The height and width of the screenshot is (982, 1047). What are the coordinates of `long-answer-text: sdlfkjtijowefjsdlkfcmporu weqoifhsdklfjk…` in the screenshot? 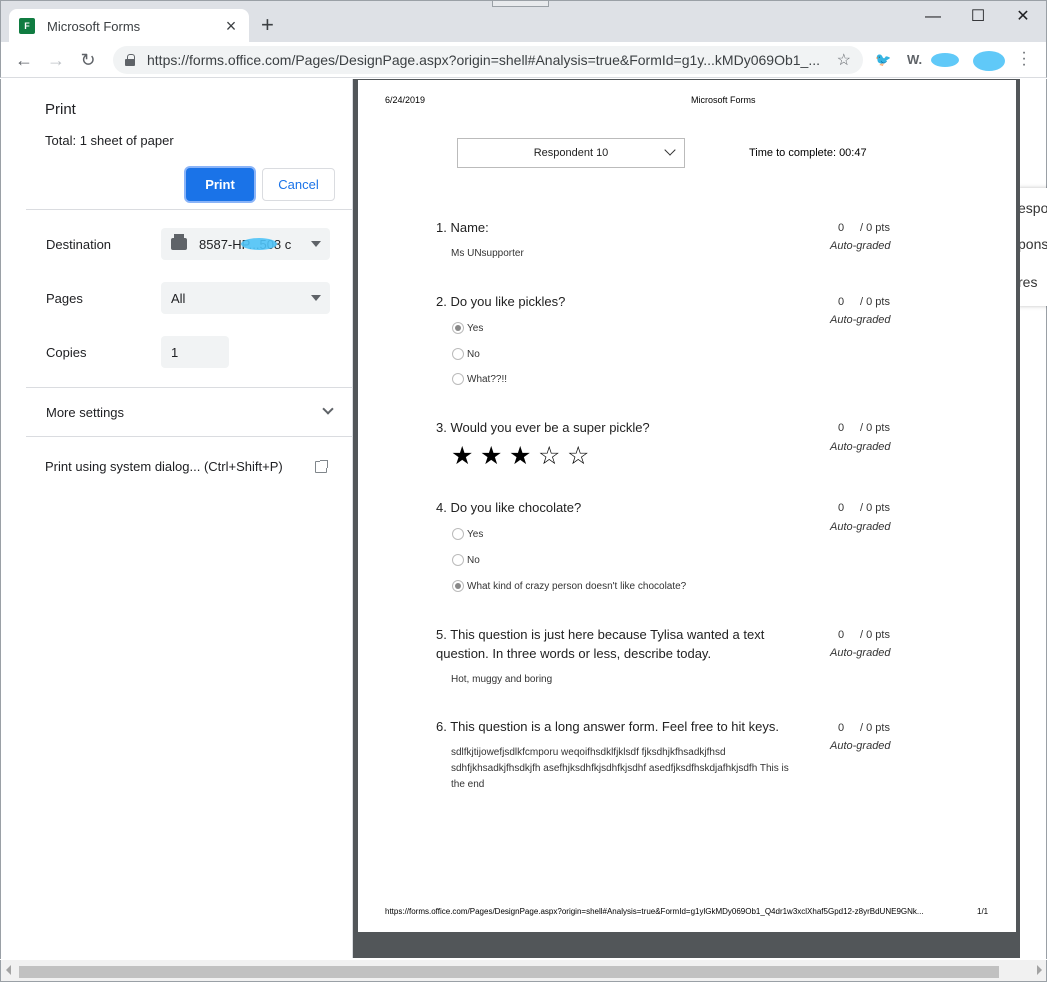 It's located at (620, 768).